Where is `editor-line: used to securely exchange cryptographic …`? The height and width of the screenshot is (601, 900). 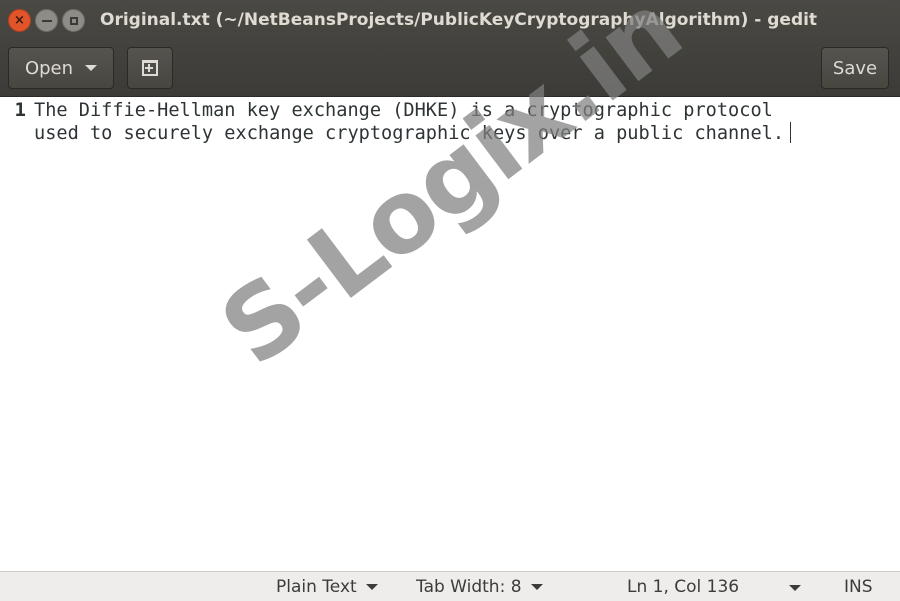 editor-line: used to securely exchange cryptographic … is located at coordinates (409, 133).